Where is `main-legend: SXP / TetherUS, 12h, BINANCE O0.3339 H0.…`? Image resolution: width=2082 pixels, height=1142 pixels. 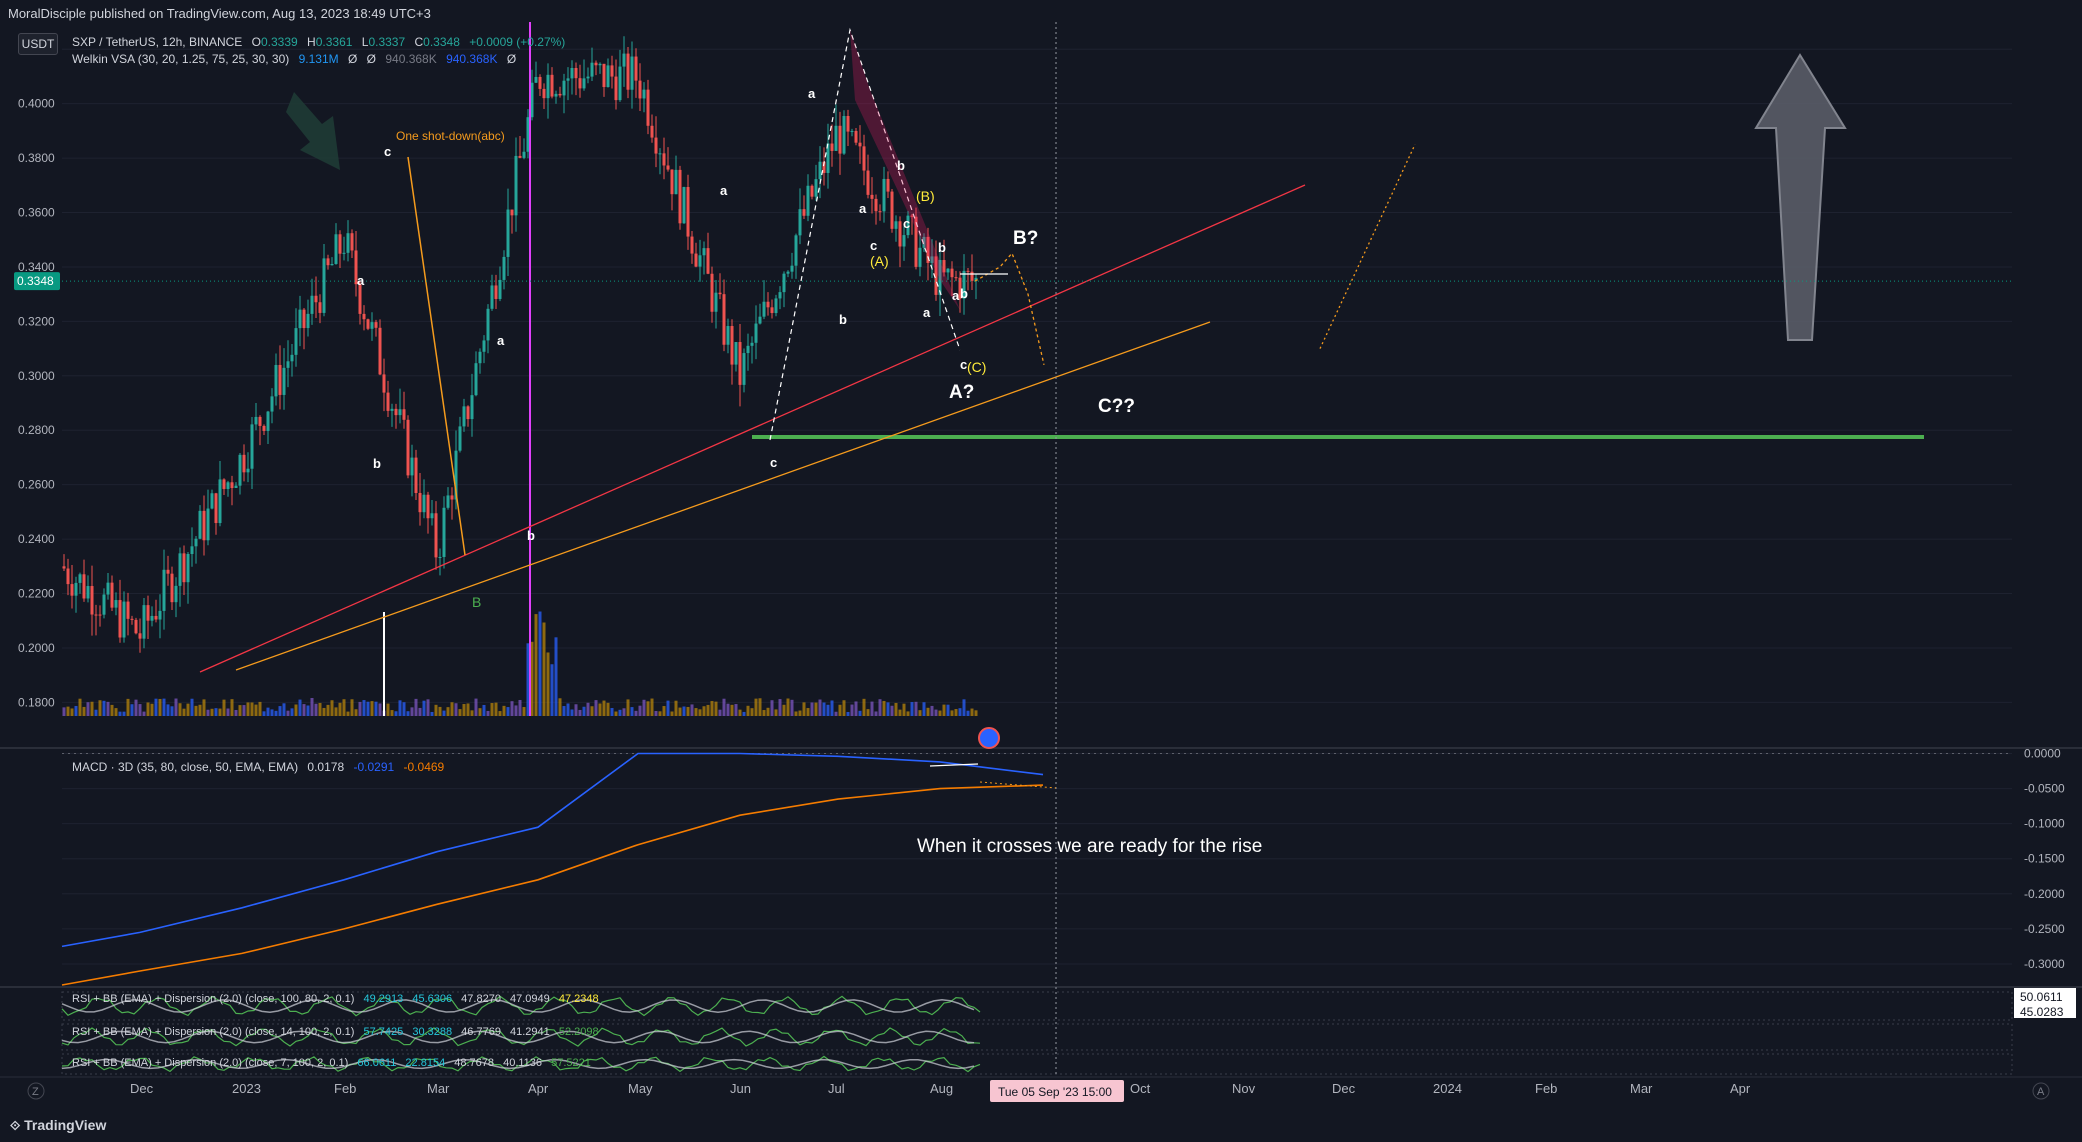 main-legend: SXP / TetherUS, 12h, BINANCE O0.3339 H0.… is located at coordinates (321, 42).